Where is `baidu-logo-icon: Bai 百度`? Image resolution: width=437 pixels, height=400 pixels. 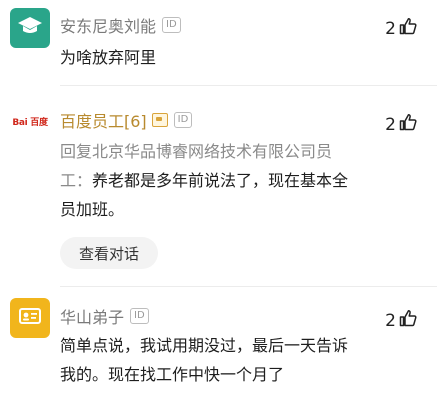
baidu-logo-icon: Bai 百度 is located at coordinates (30, 122).